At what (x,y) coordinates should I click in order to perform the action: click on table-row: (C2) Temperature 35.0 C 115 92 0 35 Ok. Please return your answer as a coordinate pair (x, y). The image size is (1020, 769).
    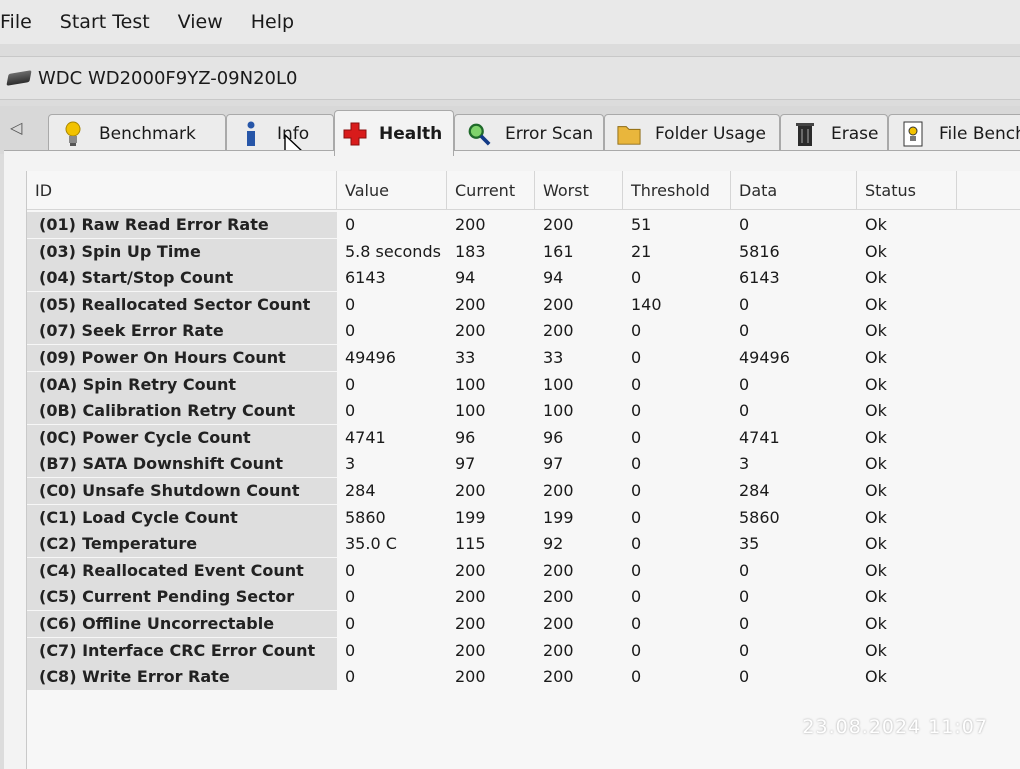
    Looking at the image, I should click on (523, 544).